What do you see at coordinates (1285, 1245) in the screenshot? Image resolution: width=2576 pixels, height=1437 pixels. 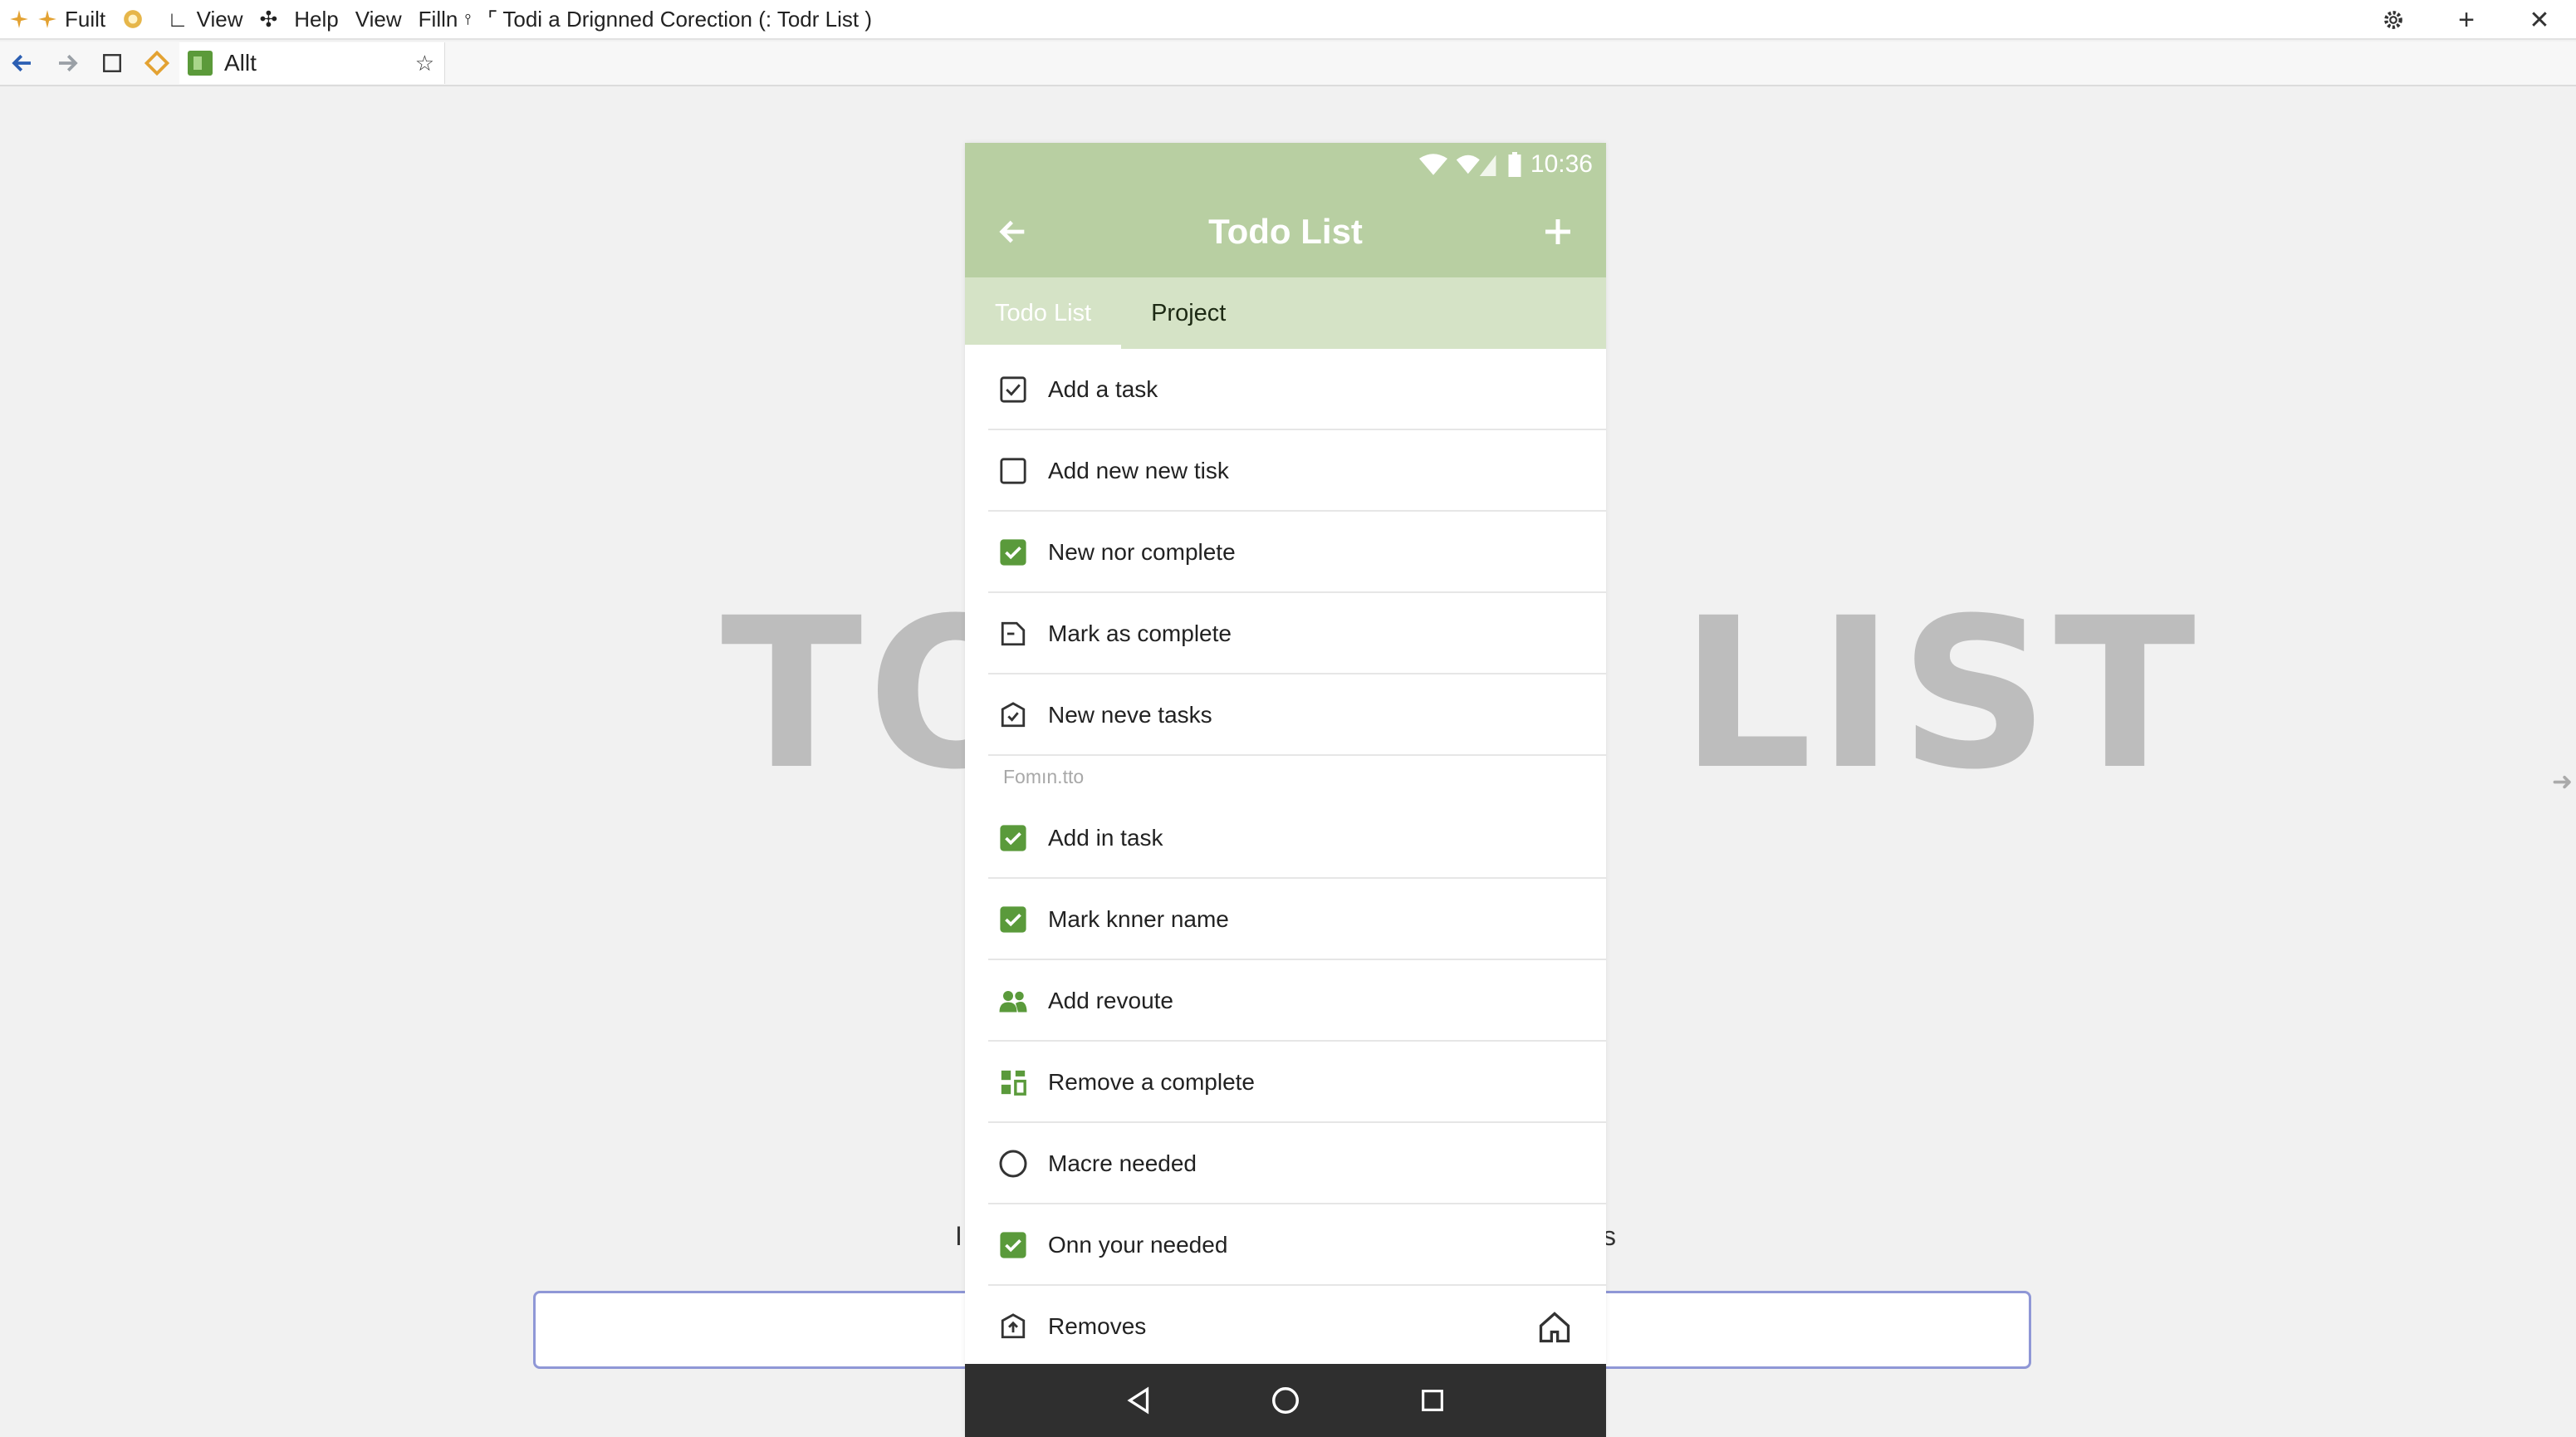 I see `list-item: Onn your needed` at bounding box center [1285, 1245].